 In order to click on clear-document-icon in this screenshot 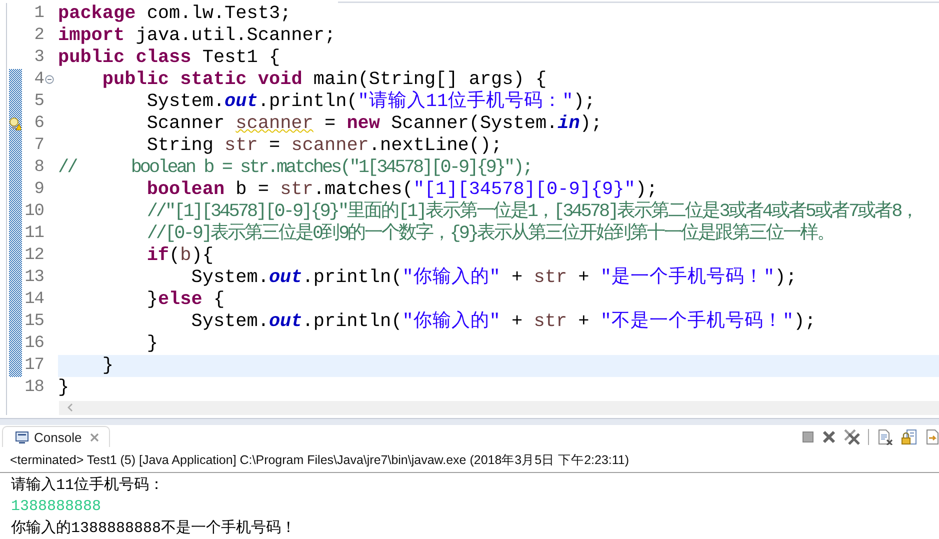, I will do `click(885, 436)`.